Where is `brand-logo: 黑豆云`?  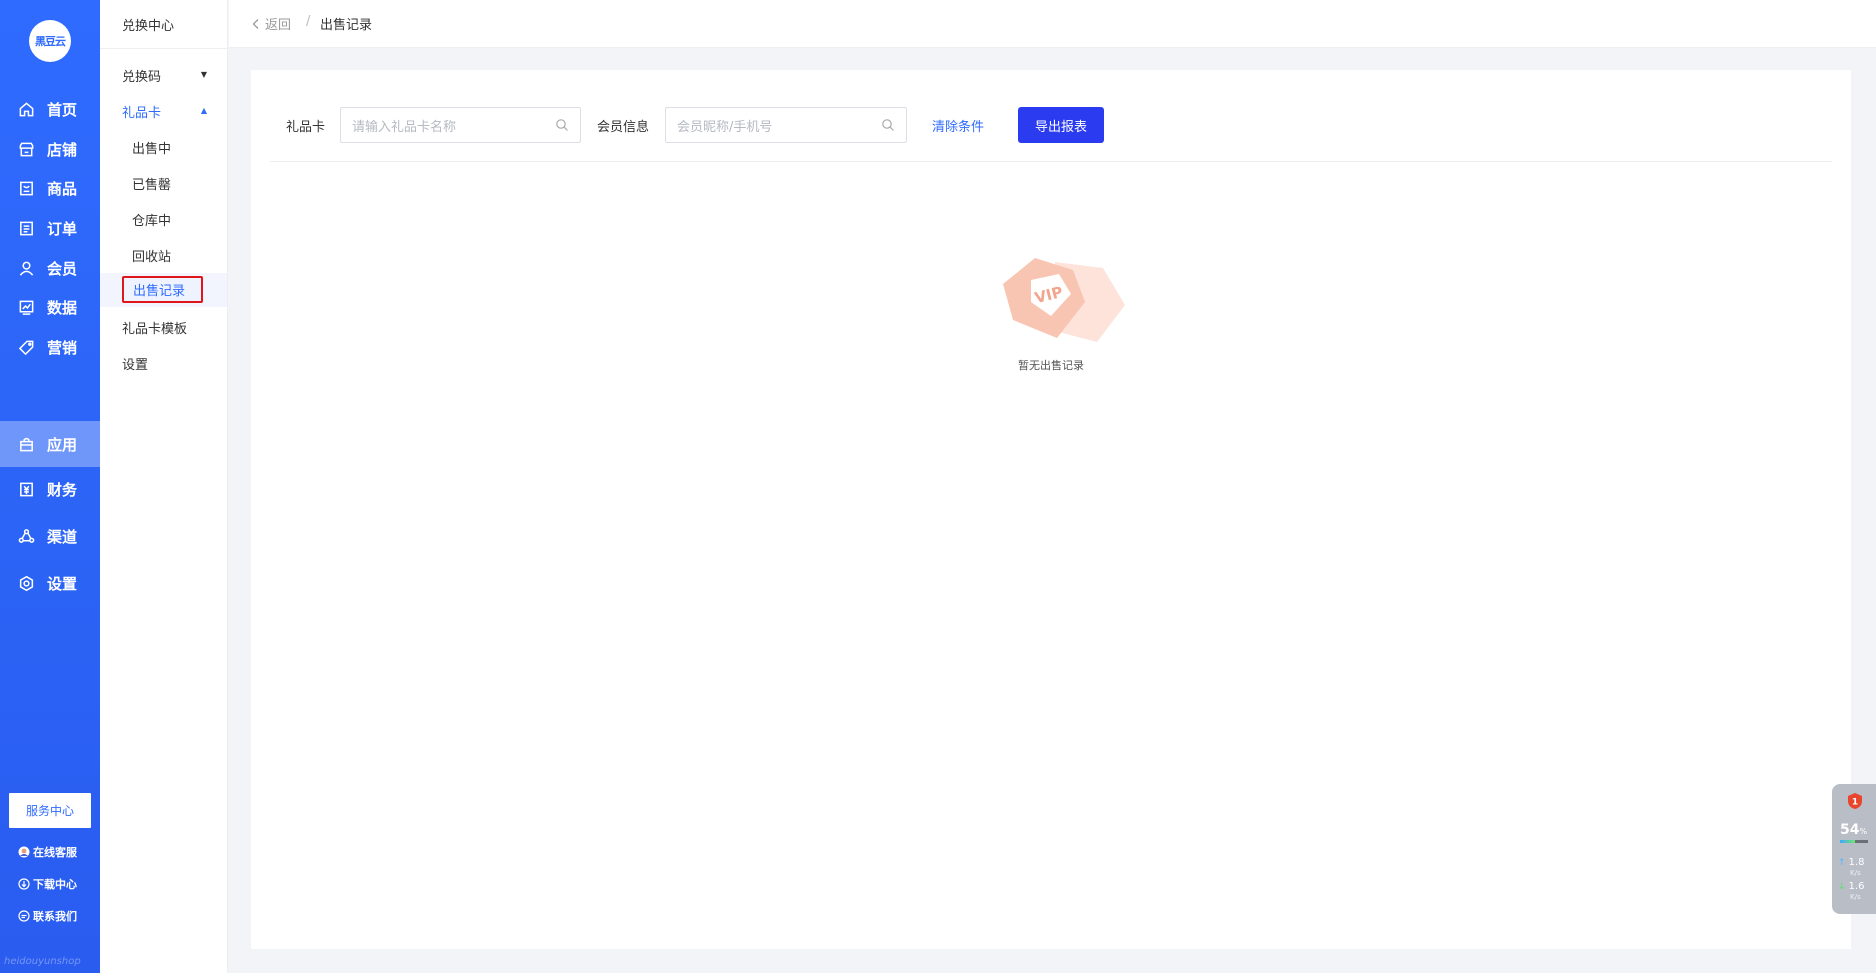 brand-logo: 黑豆云 is located at coordinates (50, 41).